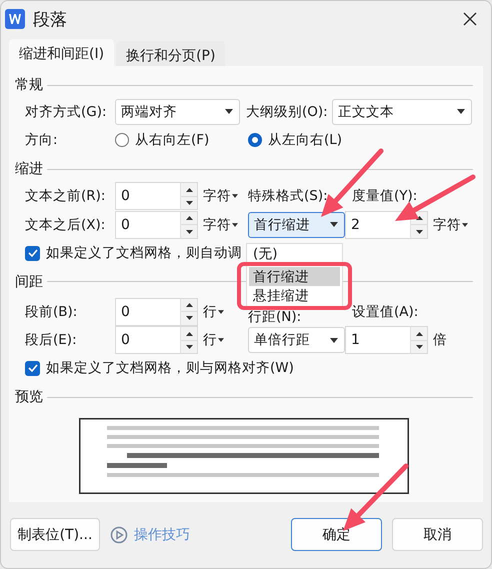 This screenshot has height=569, width=492. What do you see at coordinates (437, 534) in the screenshot?
I see `cancel-button: 取消` at bounding box center [437, 534].